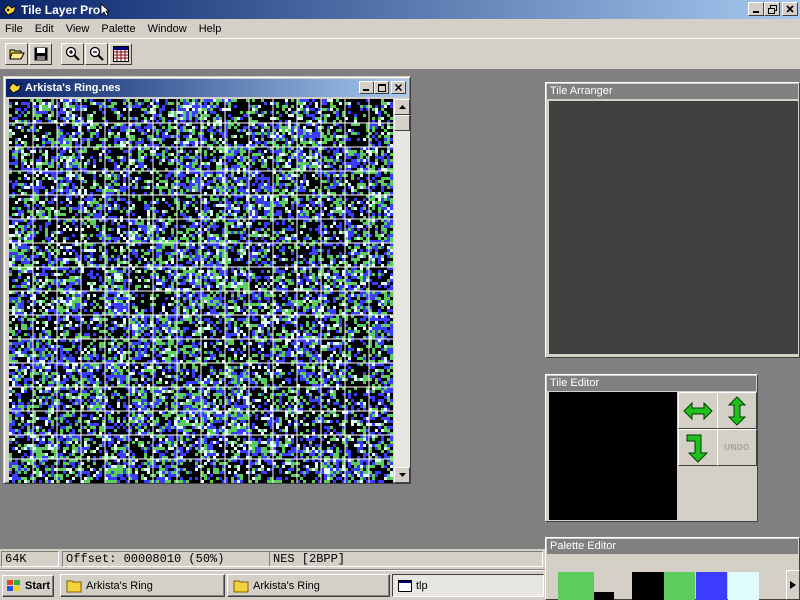 Image resolution: width=800 pixels, height=600 pixels. What do you see at coordinates (398, 87) in the screenshot?
I see `rom-close-button` at bounding box center [398, 87].